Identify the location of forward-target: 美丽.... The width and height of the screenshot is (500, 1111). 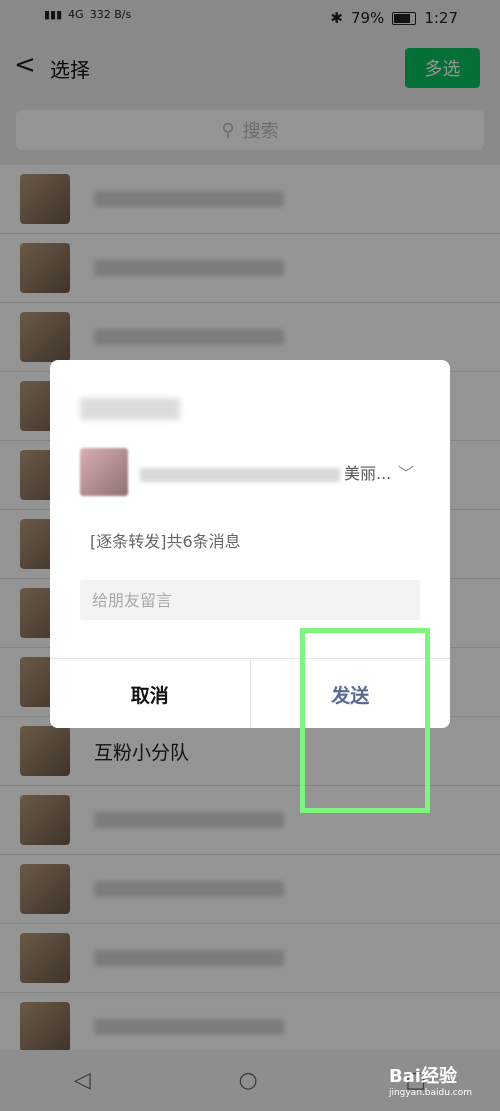
(235, 472).